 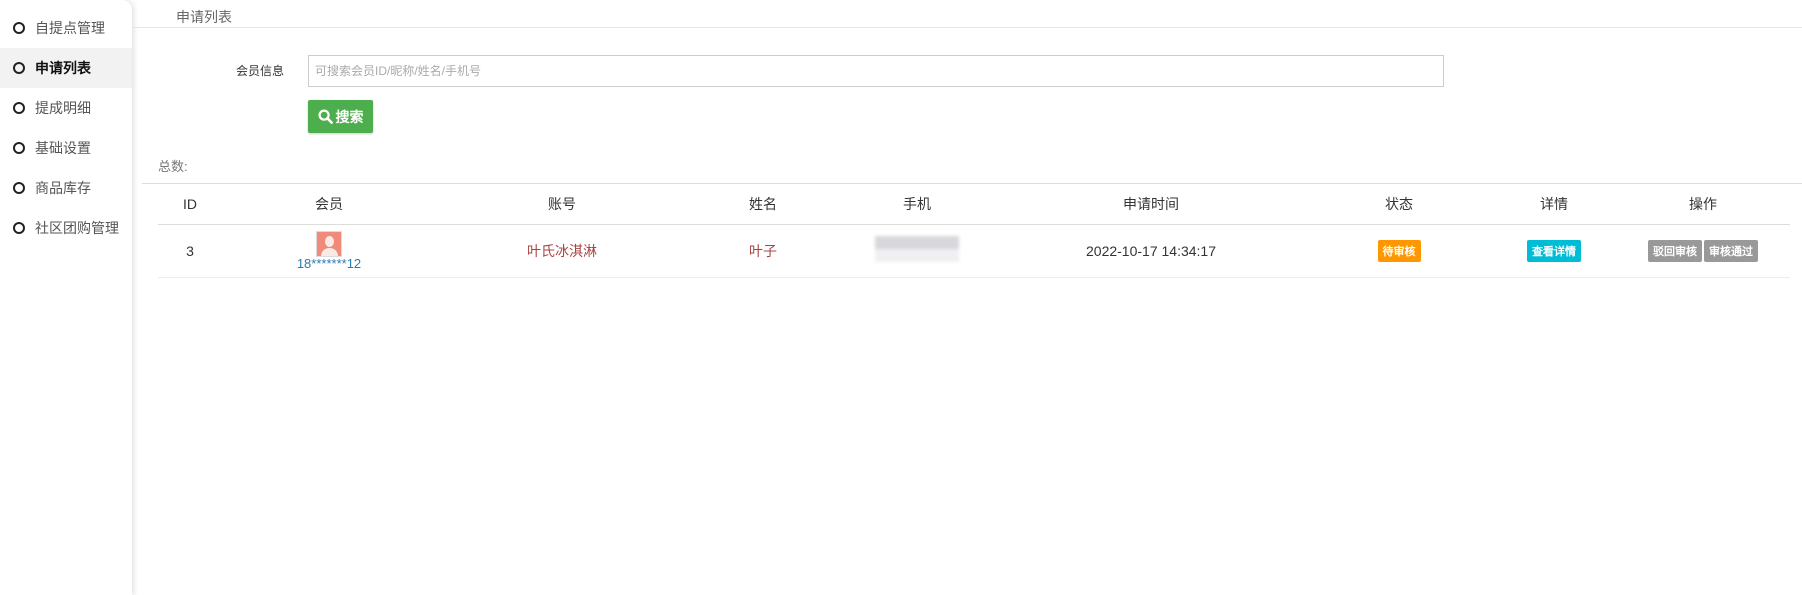 I want to click on sidebar-item-application-list: 申请列表, so click(x=66, y=68).